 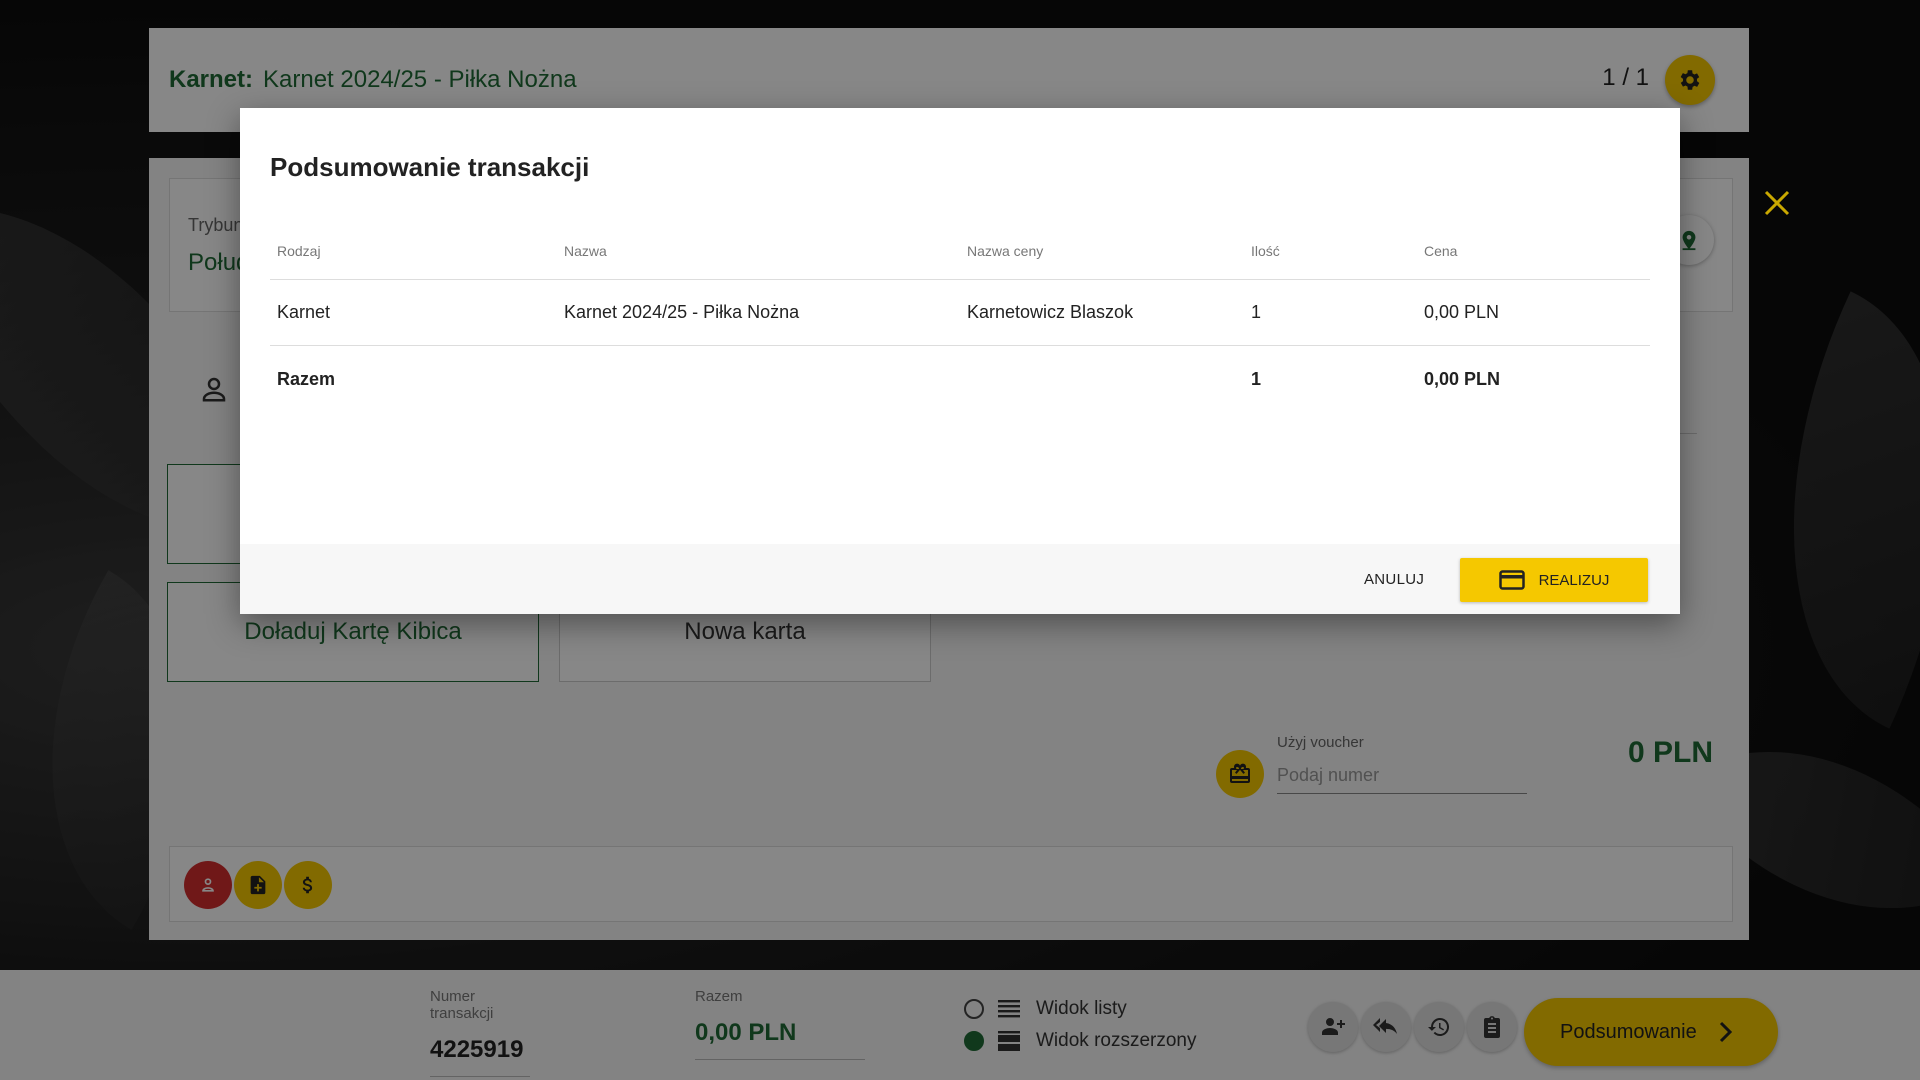 I want to click on column-header: Rodzaj, so click(x=299, y=251).